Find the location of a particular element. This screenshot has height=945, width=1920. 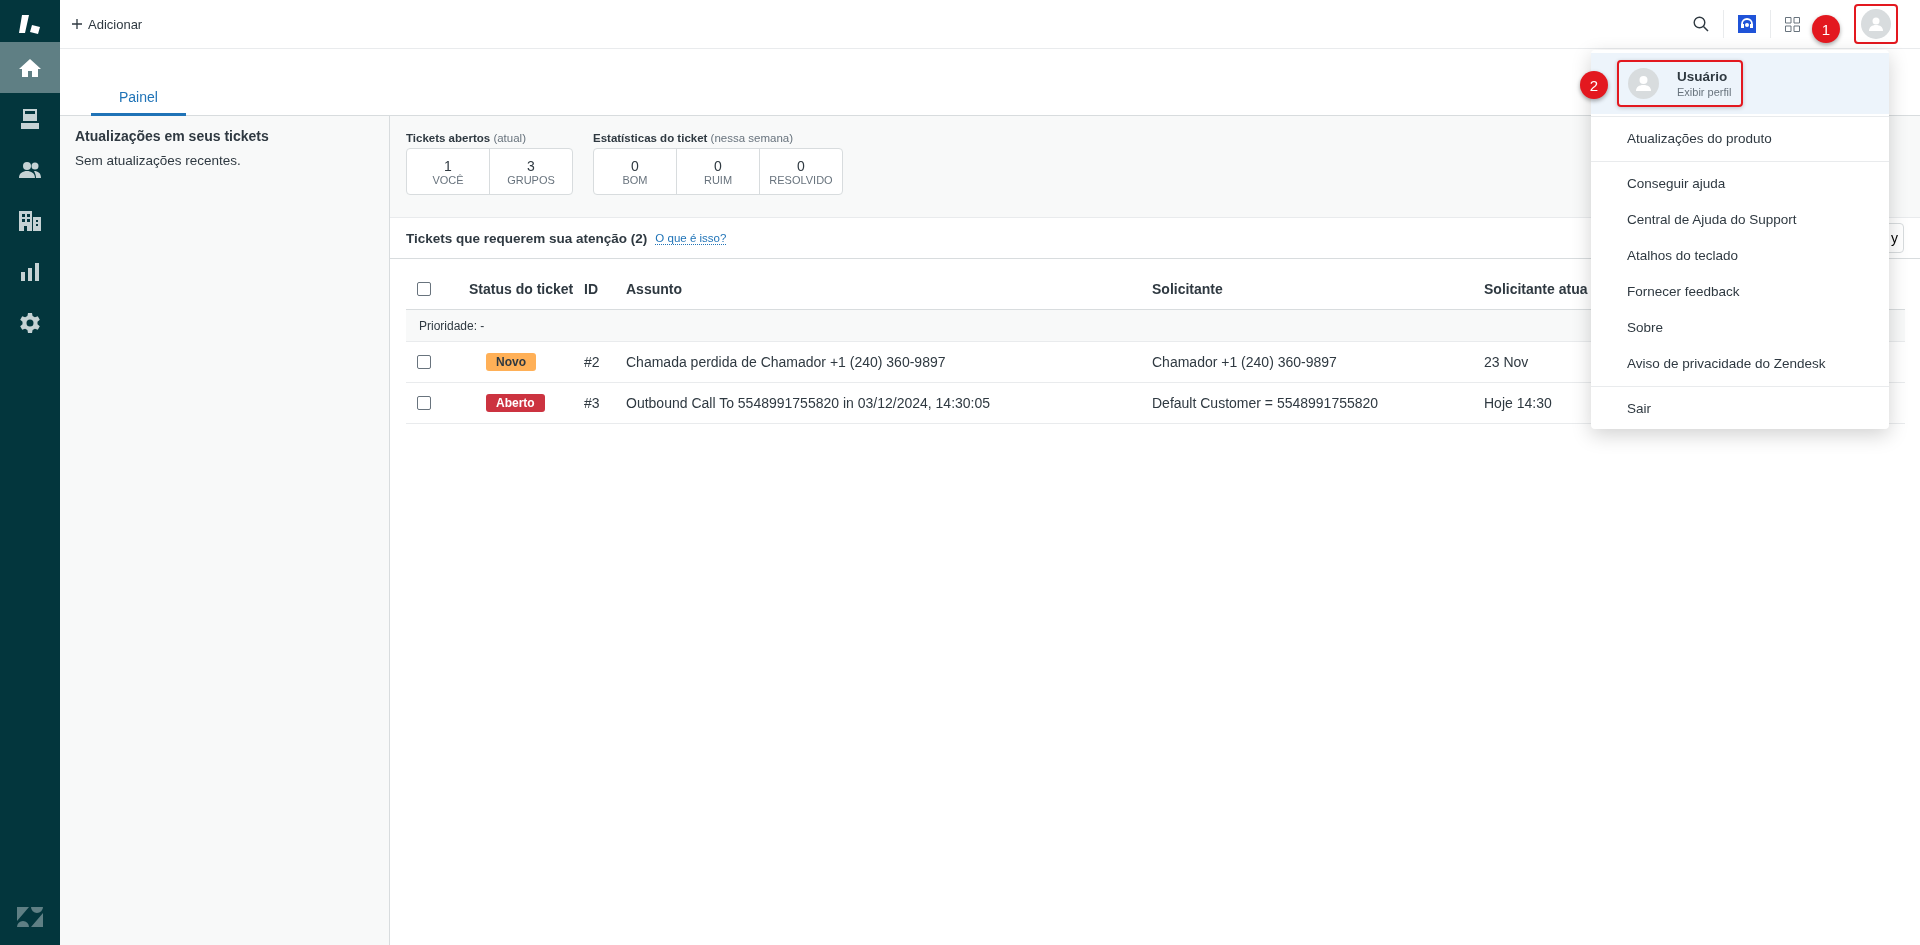

section-title: Tickets que requerem sua atenção (2) is located at coordinates (527, 238).